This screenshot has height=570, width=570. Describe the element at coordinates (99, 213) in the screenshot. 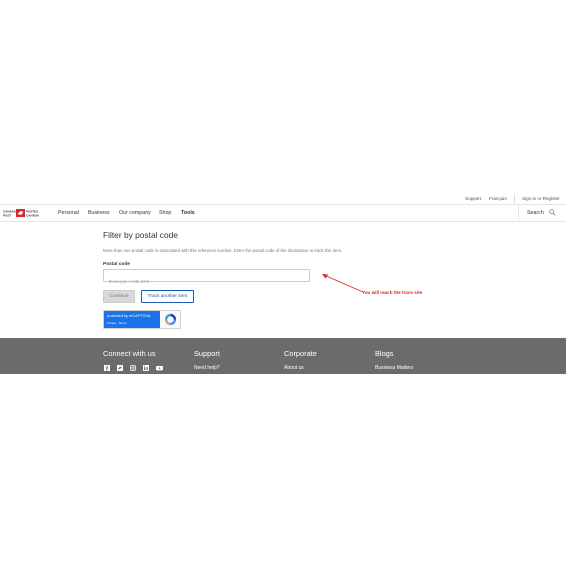

I see `nav-business: Business` at that location.